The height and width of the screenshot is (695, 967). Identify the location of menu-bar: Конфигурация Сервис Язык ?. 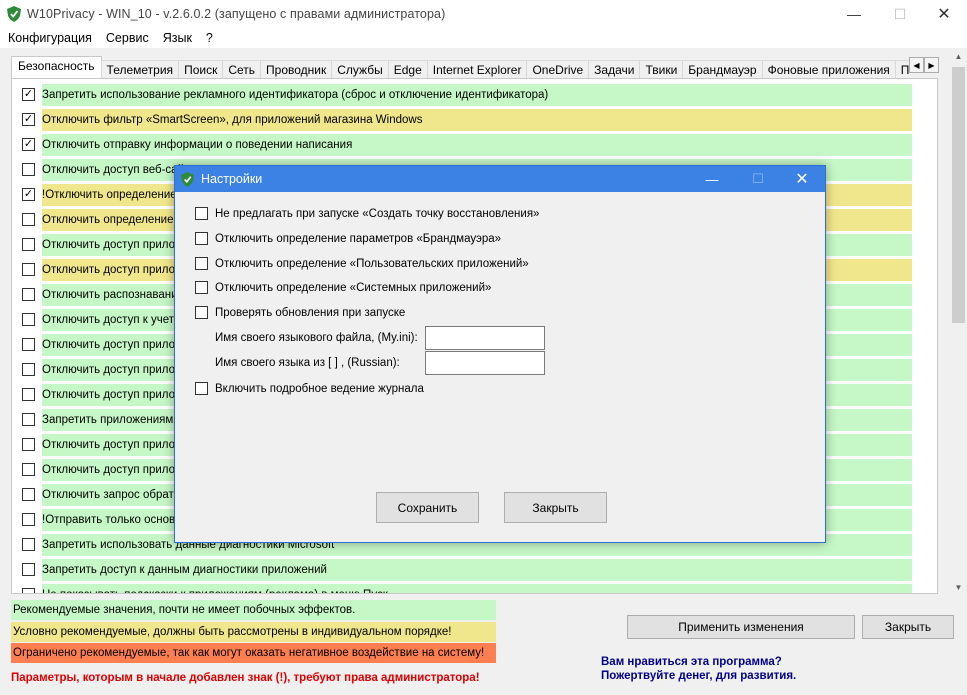
(483, 38).